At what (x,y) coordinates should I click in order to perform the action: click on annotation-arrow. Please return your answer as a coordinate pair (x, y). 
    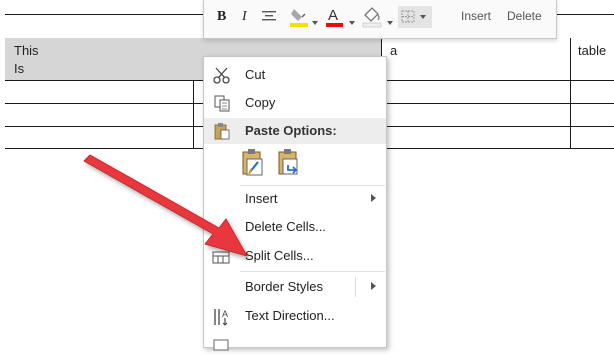
    Looking at the image, I should click on (165, 205).